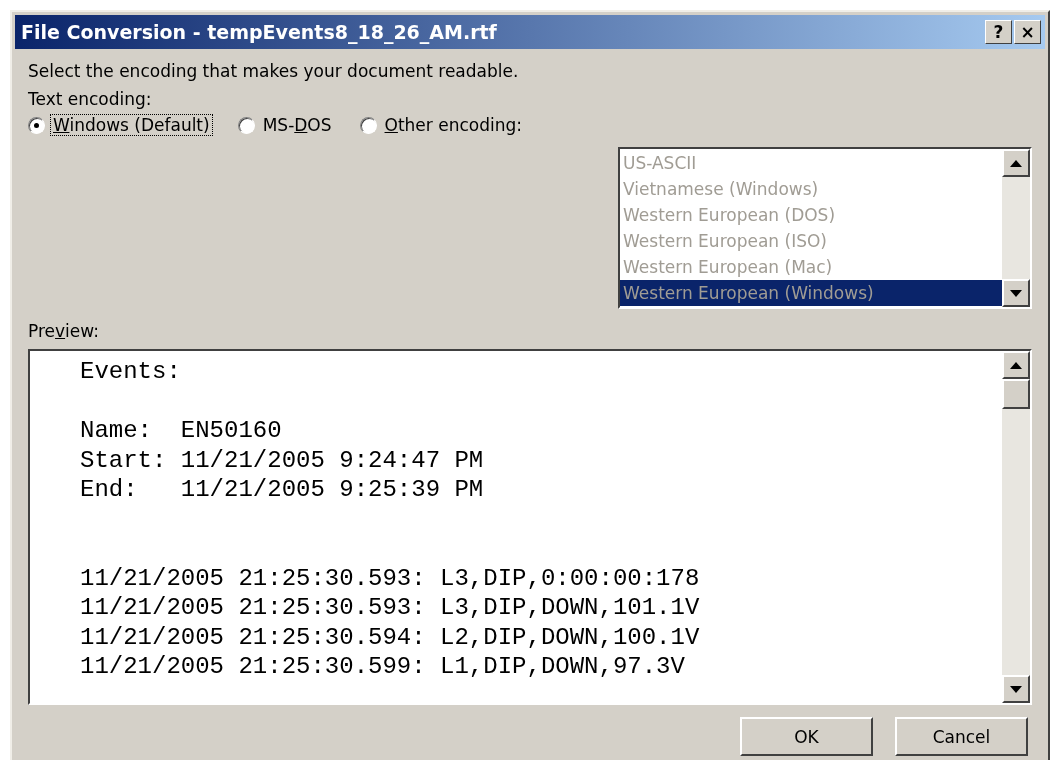 The image size is (1054, 763). What do you see at coordinates (961, 736) in the screenshot?
I see `cancel-button: Cancel` at bounding box center [961, 736].